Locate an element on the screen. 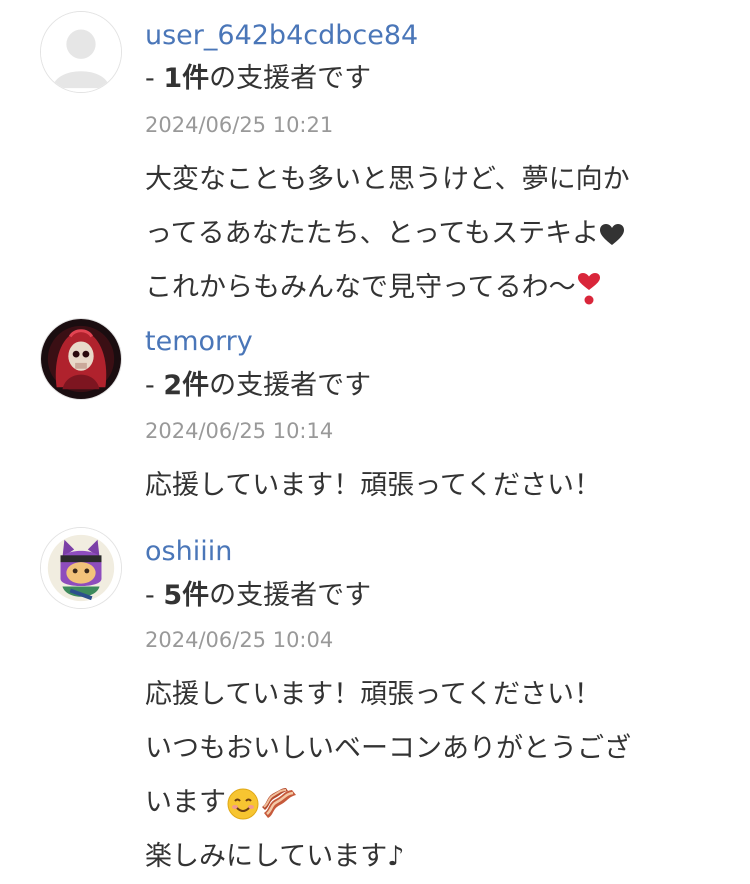  supporter-info: - 5件の支援者です is located at coordinates (258, 595).